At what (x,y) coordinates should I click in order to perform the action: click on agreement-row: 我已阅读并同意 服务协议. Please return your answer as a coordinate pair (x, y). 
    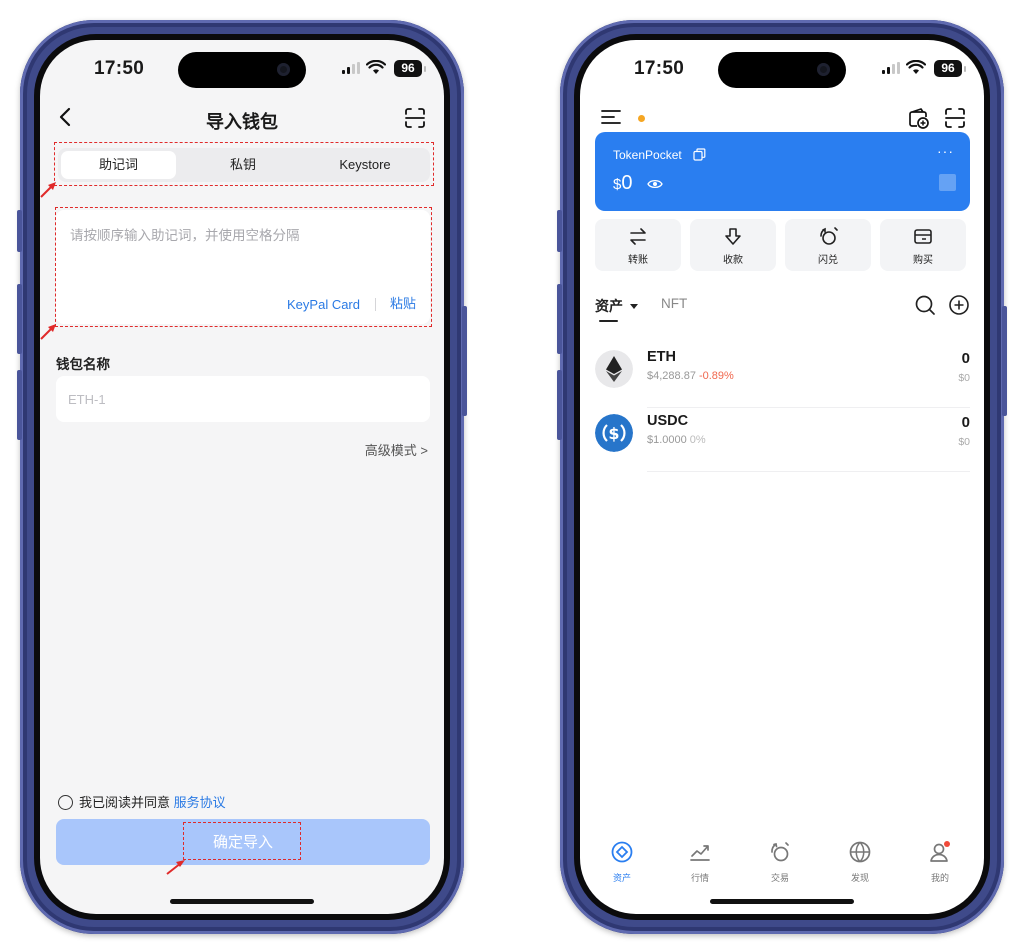
    Looking at the image, I should click on (142, 801).